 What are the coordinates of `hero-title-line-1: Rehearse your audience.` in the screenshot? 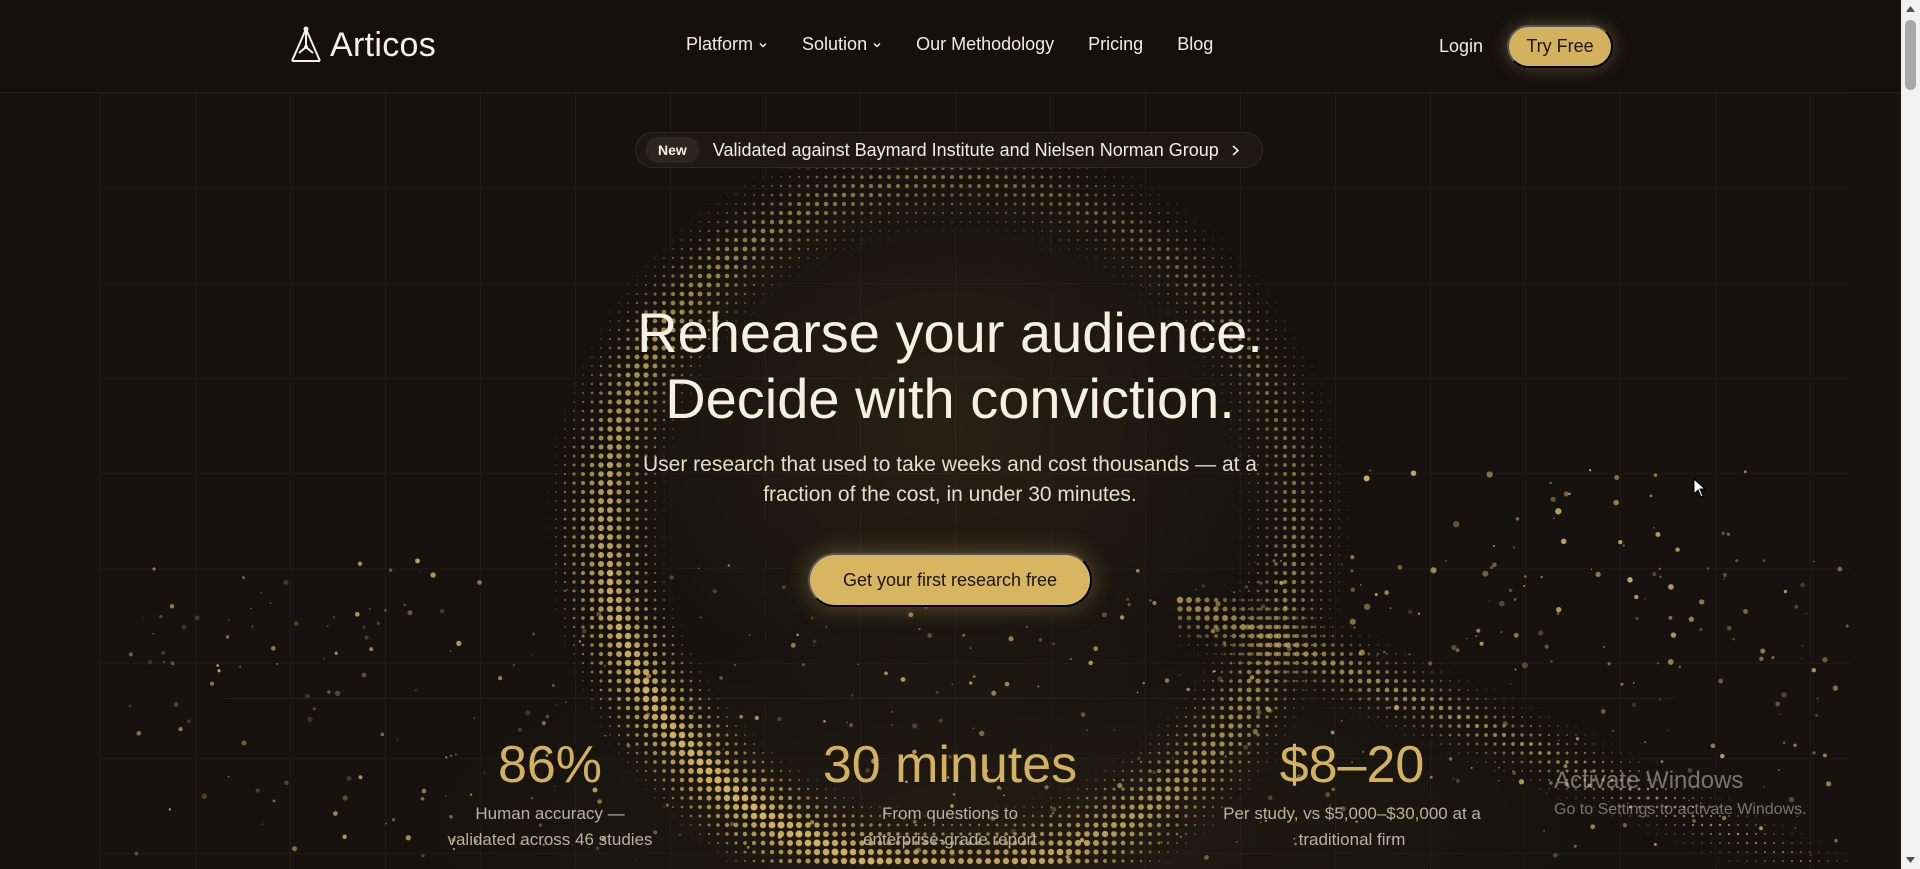 It's located at (950, 332).